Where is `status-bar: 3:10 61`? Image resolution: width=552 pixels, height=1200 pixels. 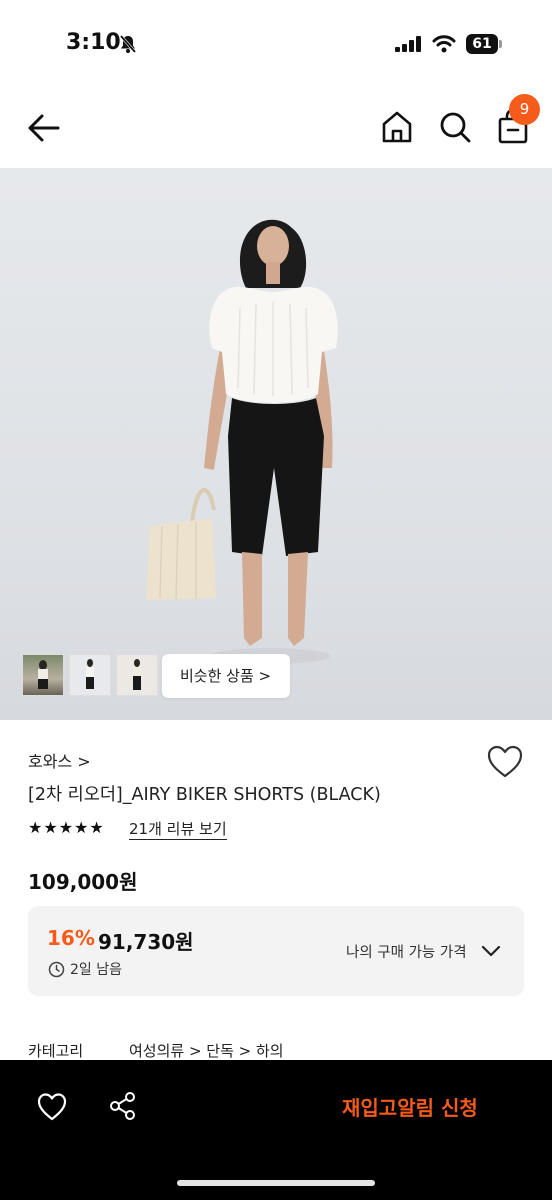
status-bar: 3:10 61 is located at coordinates (276, 45).